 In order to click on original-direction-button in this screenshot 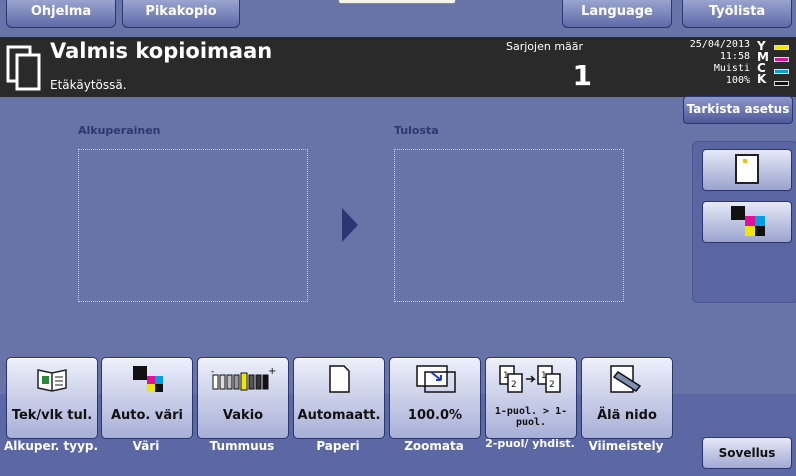, I will do `click(747, 170)`.